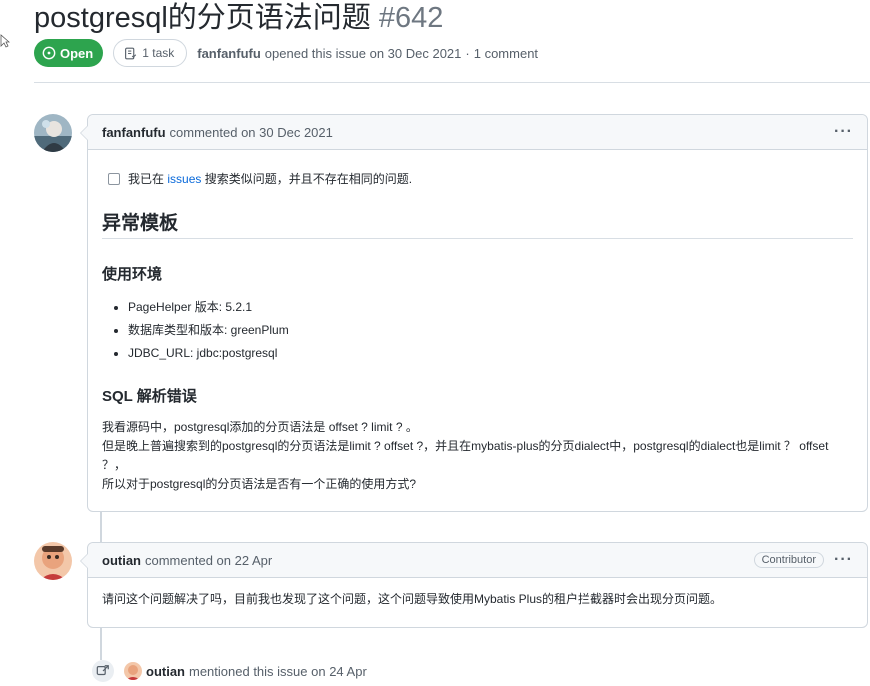  Describe the element at coordinates (208, 330) in the screenshot. I see `list-item: 数据库类型和版本: greenPlum` at that location.